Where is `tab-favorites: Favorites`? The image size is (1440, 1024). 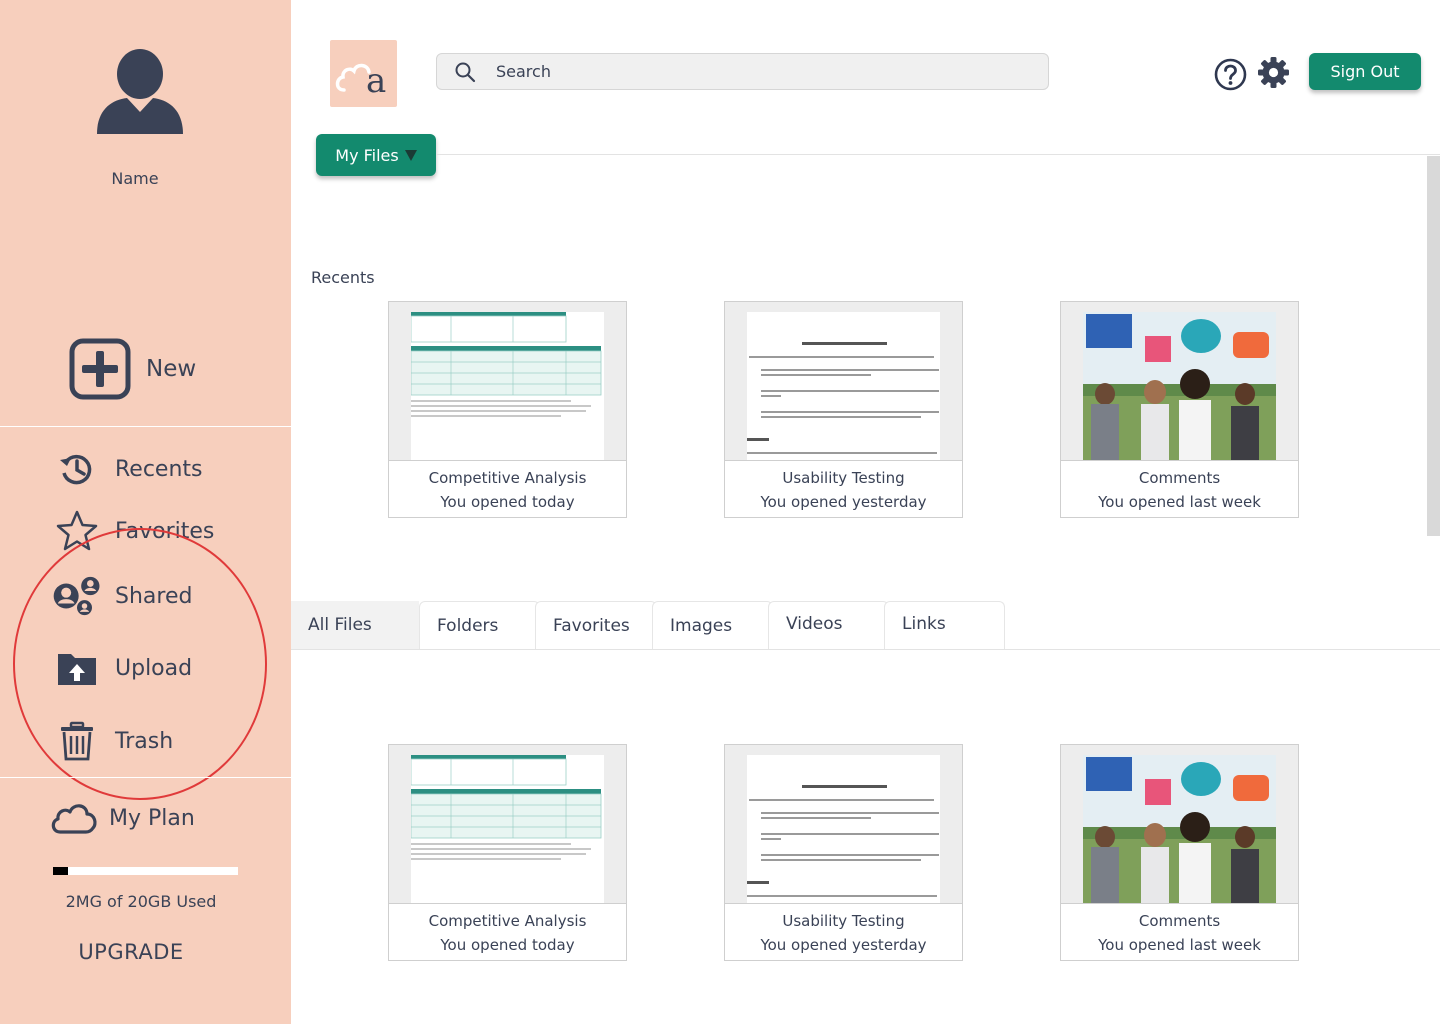
tab-favorites: Favorites is located at coordinates (596, 625).